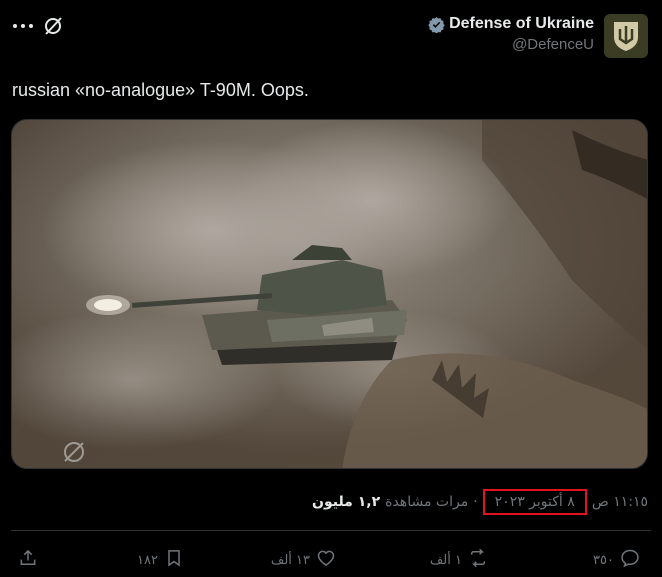  Describe the element at coordinates (620, 502) in the screenshot. I see `tweet-time: ١١:١٥ ص` at that location.